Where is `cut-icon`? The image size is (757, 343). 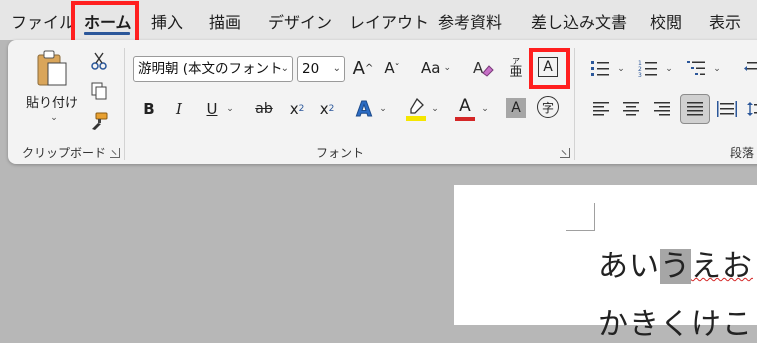 cut-icon is located at coordinates (99, 61).